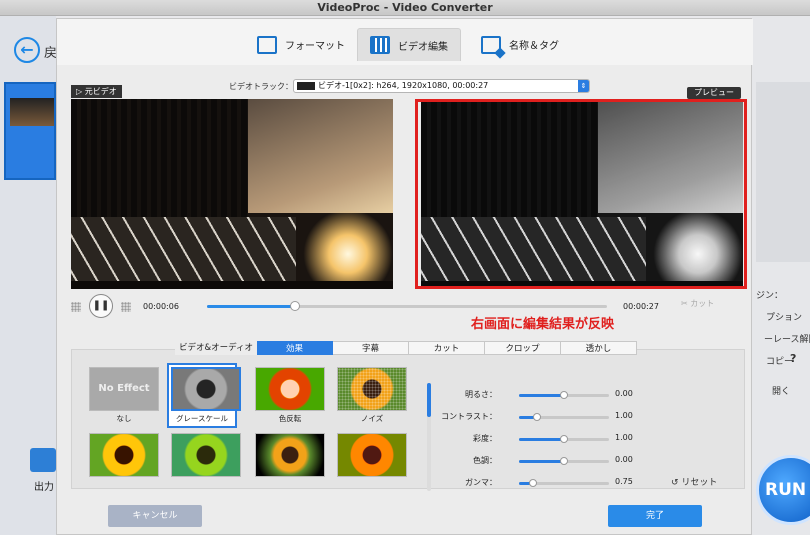  I want to click on format-icon, so click(267, 44).